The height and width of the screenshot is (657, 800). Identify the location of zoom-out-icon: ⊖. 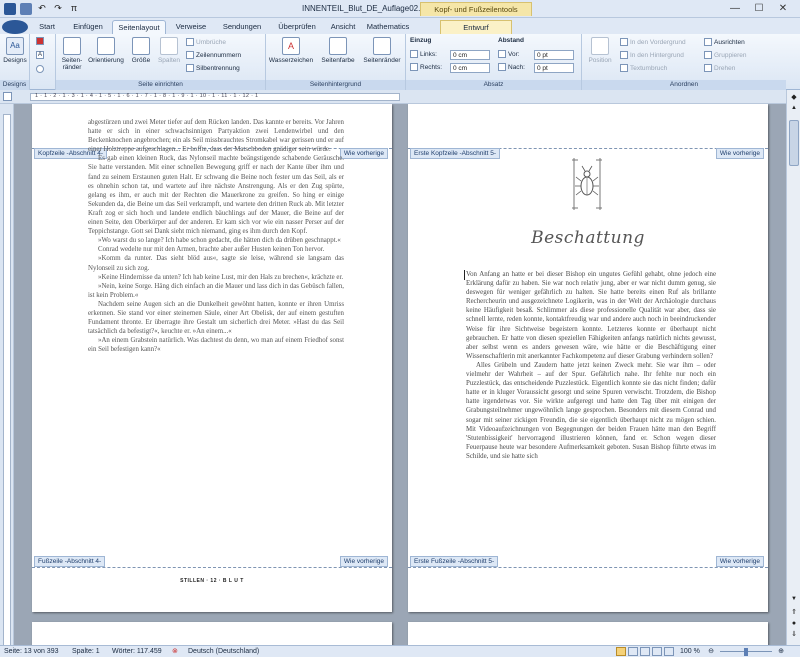
(711, 651).